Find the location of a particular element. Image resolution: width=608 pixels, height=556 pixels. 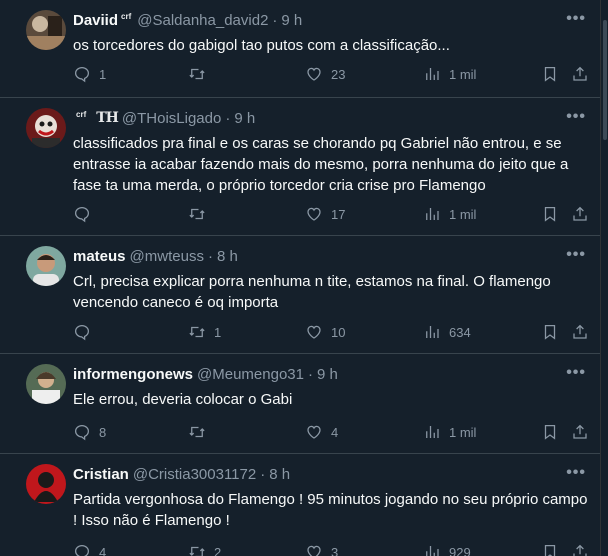

views-icon is located at coordinates (432, 332).